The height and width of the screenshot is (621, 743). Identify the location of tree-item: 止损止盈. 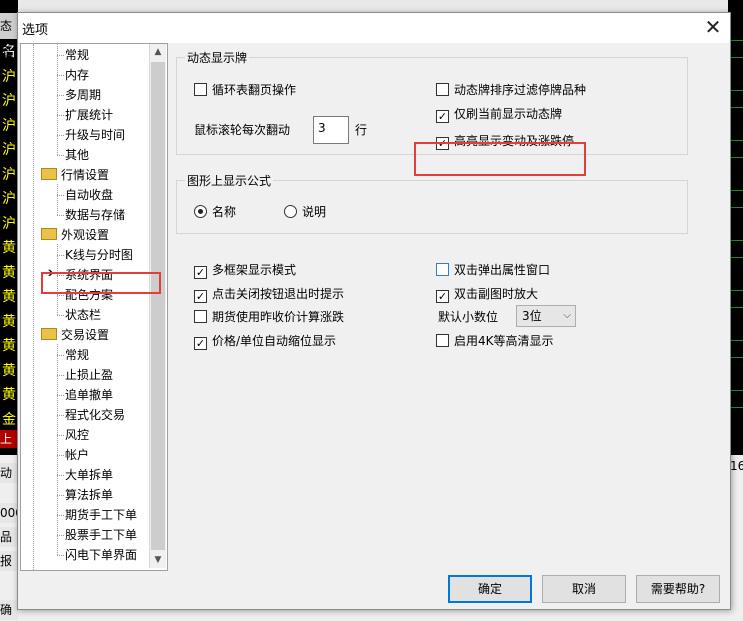
(85, 375).